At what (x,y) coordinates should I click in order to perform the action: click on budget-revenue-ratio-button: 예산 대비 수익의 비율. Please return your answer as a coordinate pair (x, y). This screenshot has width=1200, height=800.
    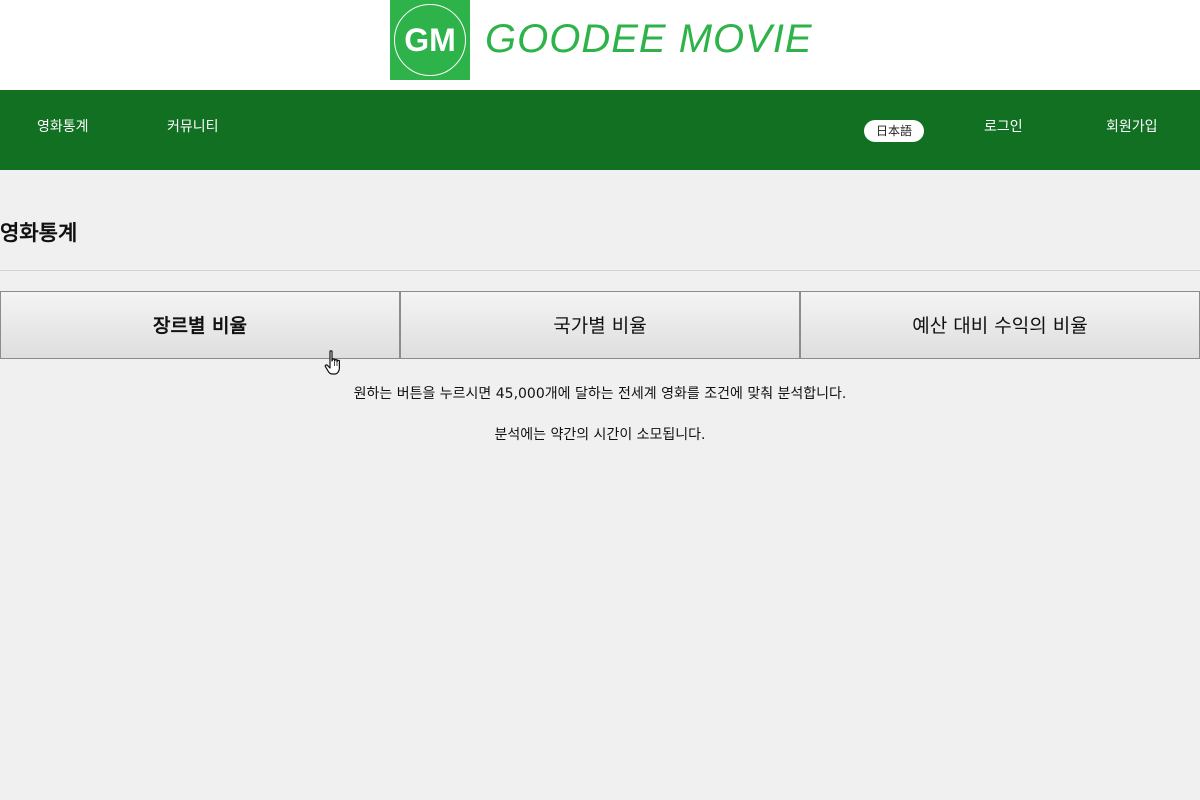
    Looking at the image, I should click on (1000, 325).